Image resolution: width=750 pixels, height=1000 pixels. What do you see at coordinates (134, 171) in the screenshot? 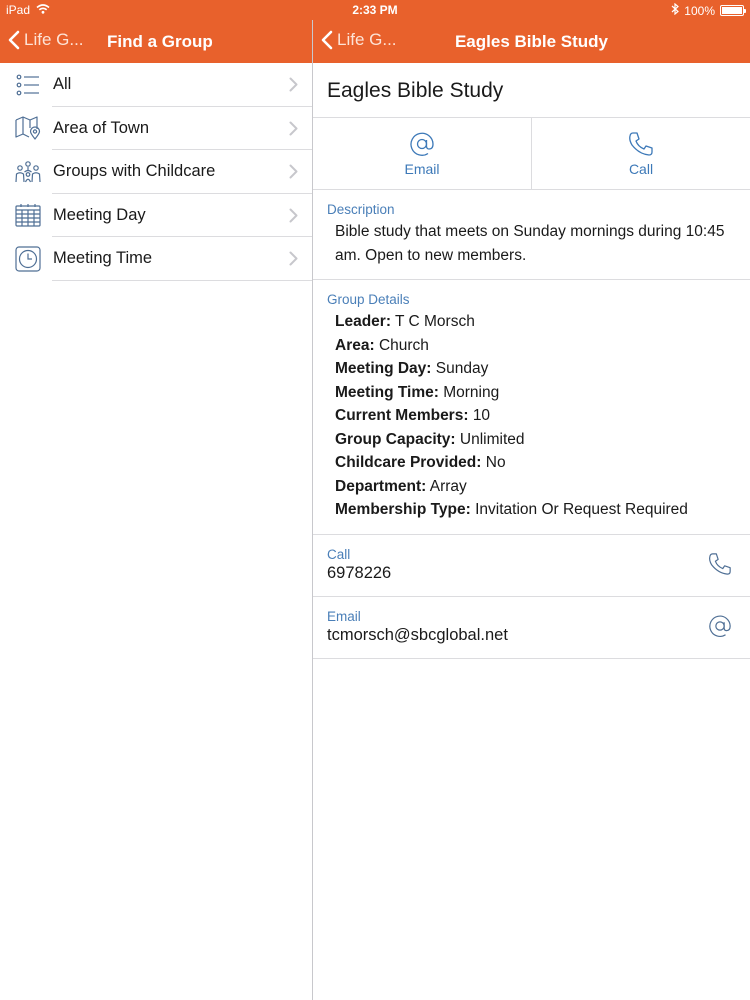
I see `menu-item-label: Groups with Childcare` at bounding box center [134, 171].